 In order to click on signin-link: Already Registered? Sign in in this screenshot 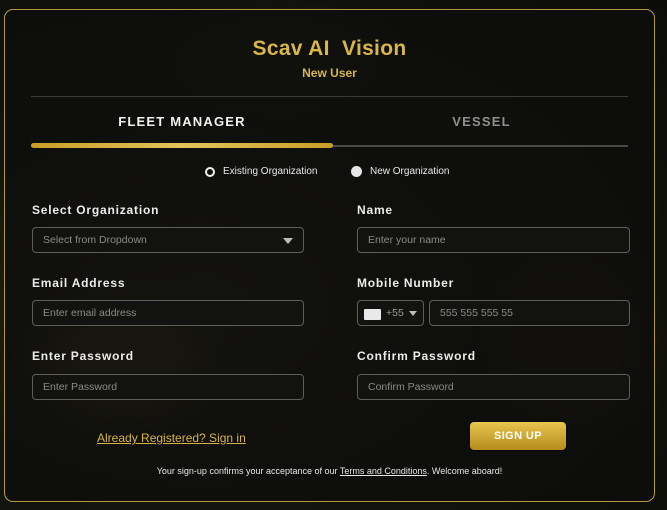, I will do `click(171, 438)`.